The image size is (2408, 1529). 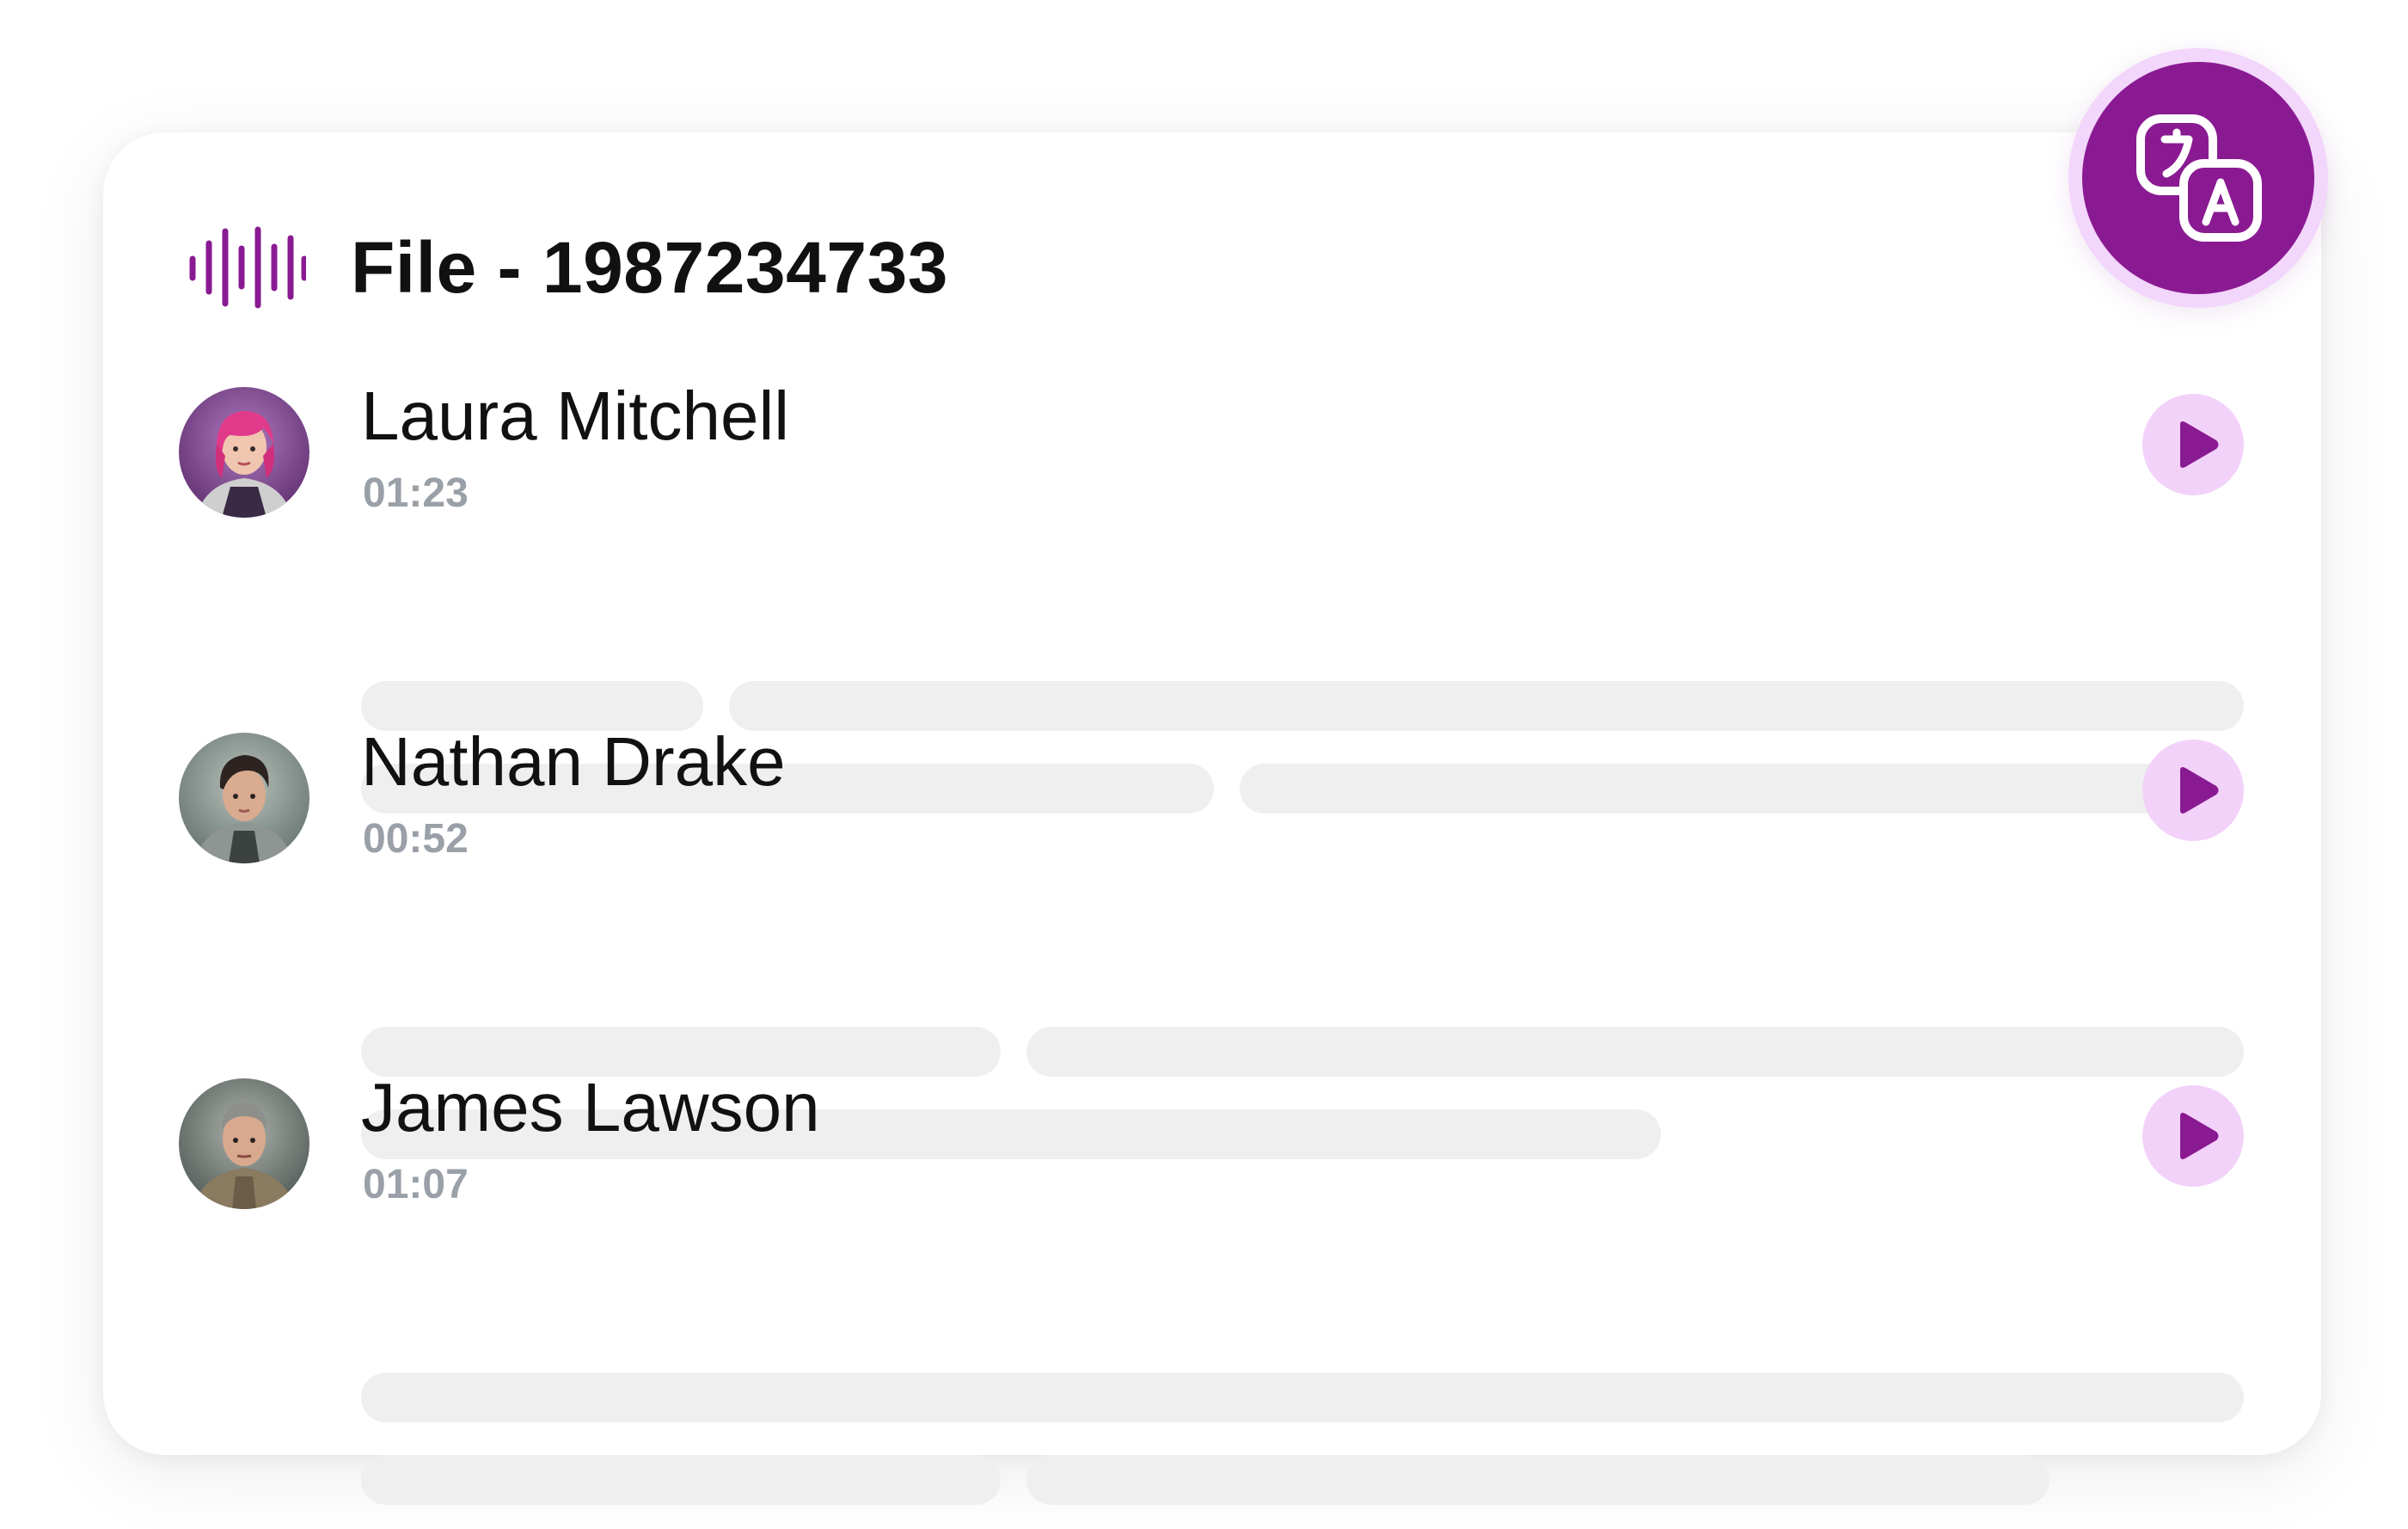 I want to click on speaker-name: Nathan Drake, so click(x=573, y=761).